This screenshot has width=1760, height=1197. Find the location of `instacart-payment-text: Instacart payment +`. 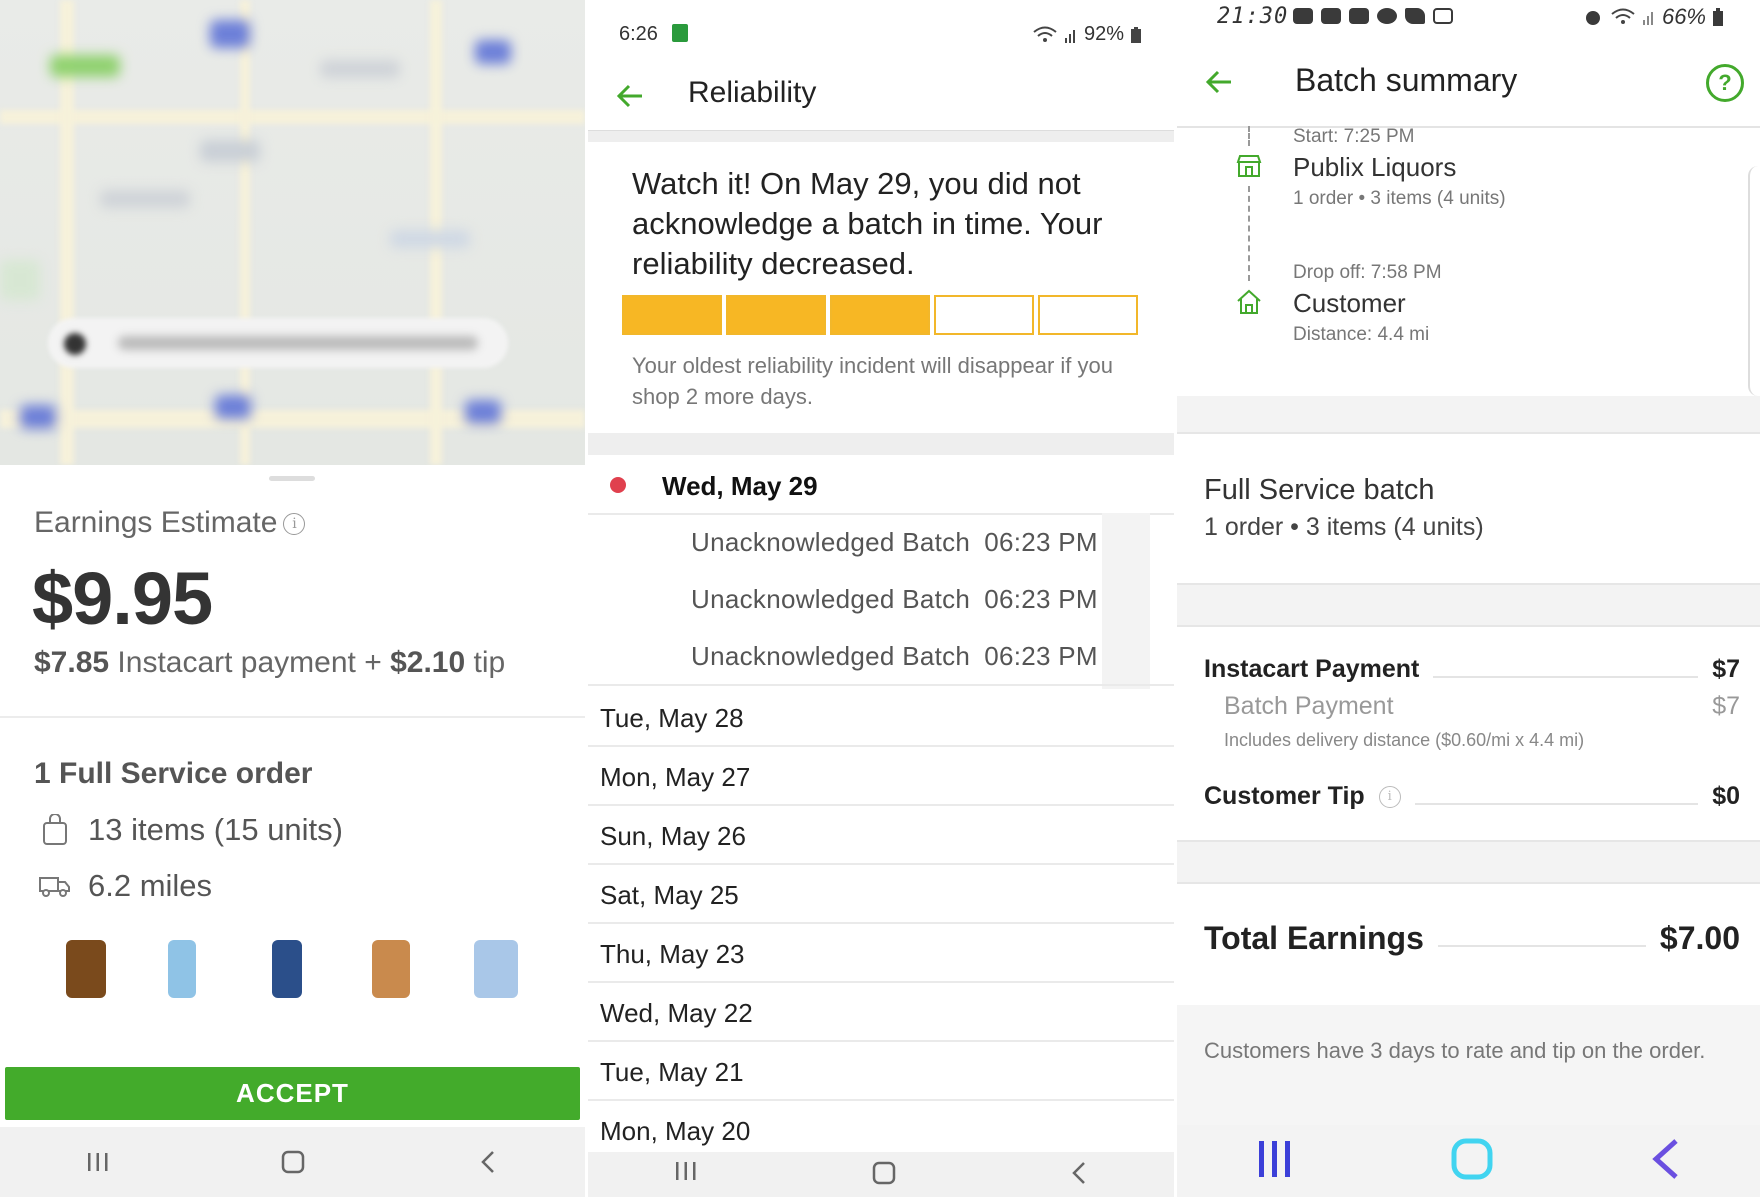

instacart-payment-text: Instacart payment + is located at coordinates (249, 662).